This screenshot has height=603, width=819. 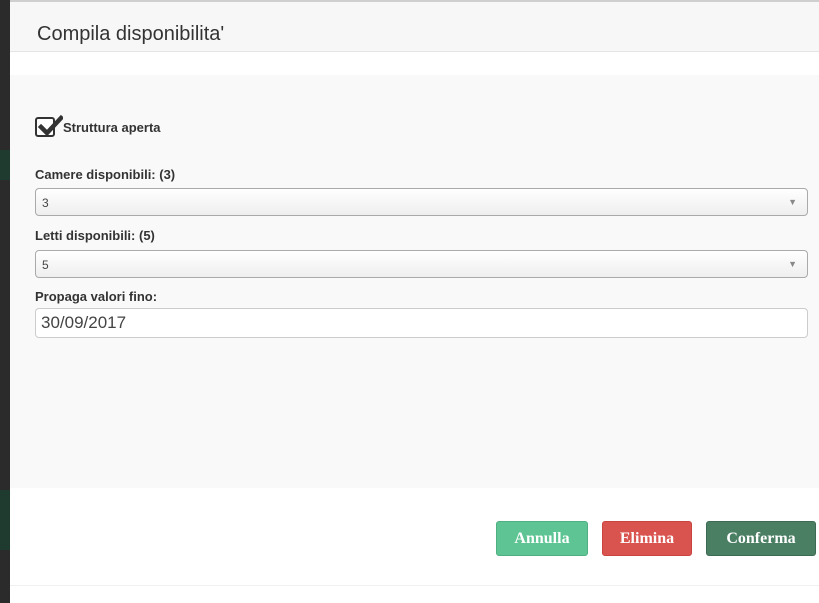 What do you see at coordinates (542, 538) in the screenshot?
I see `cancel-button: Annulla` at bounding box center [542, 538].